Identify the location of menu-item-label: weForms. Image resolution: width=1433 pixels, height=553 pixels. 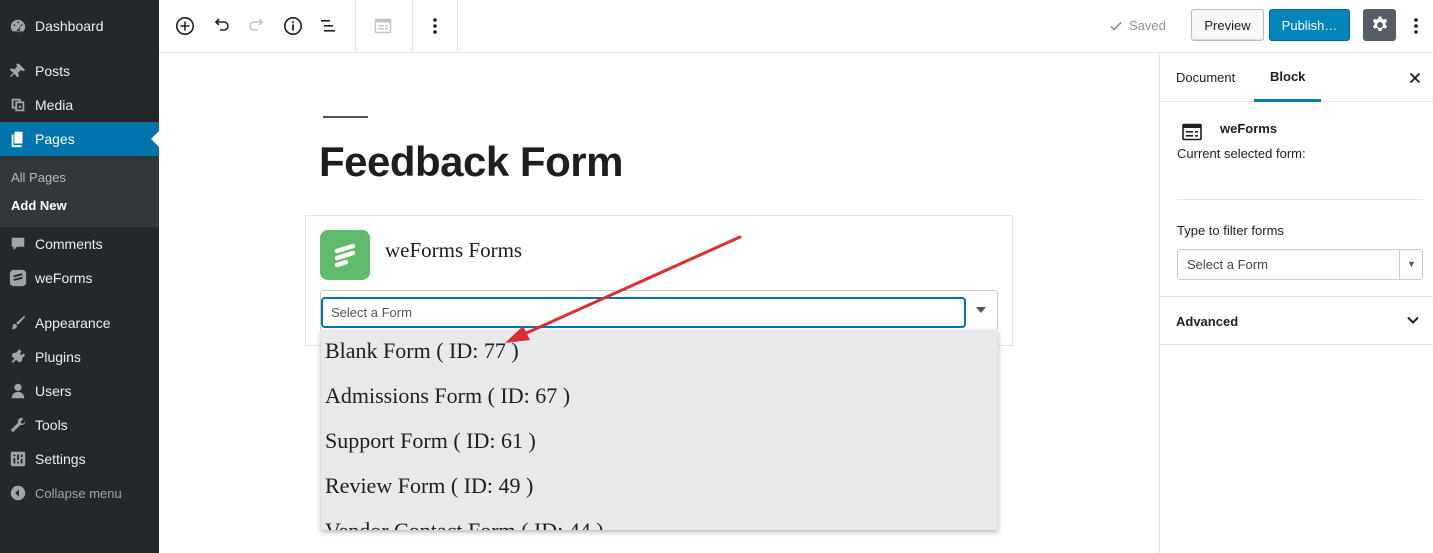
(64, 278).